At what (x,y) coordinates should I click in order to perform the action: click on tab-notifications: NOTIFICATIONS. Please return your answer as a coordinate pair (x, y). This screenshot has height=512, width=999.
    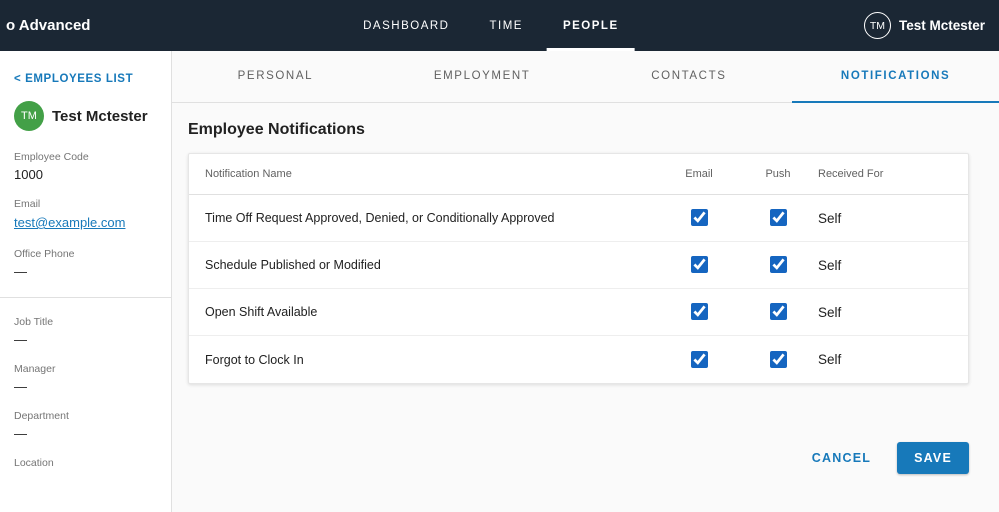
    Looking at the image, I should click on (895, 77).